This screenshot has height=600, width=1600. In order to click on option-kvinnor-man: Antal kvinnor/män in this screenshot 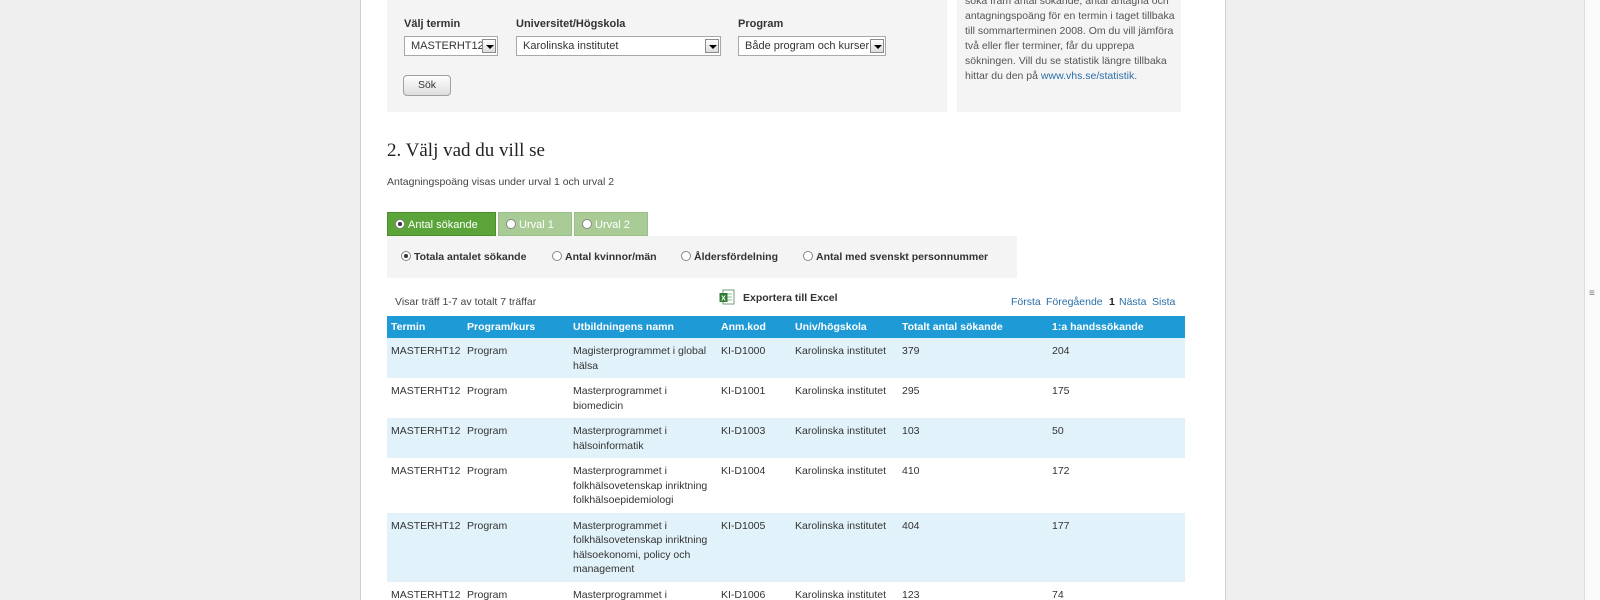, I will do `click(604, 257)`.